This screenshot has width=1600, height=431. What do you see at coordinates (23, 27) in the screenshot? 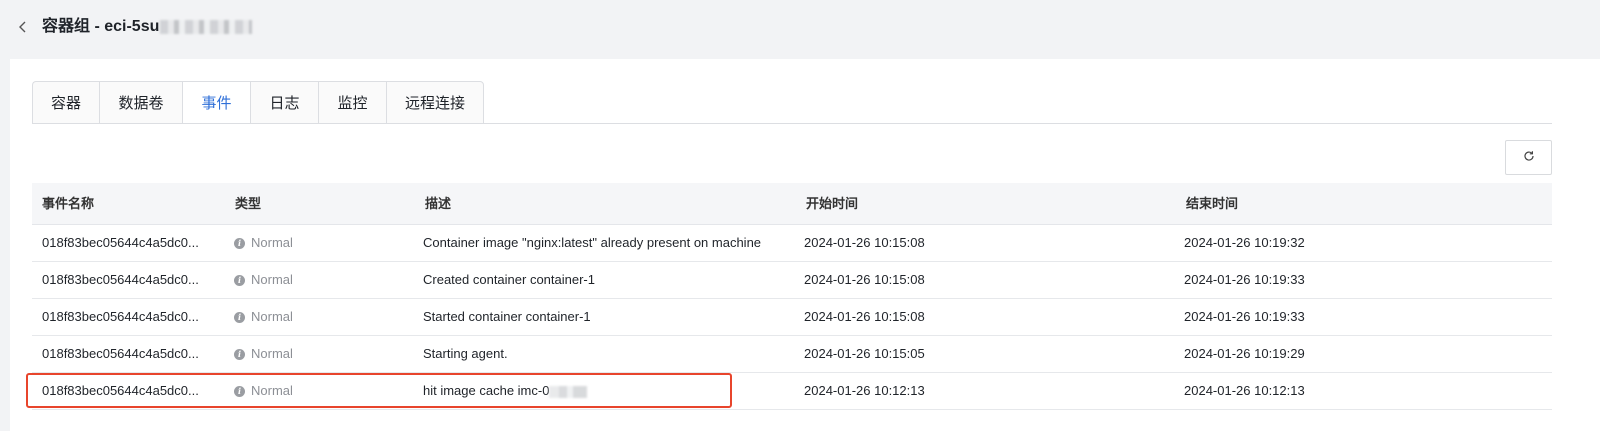
I see `back-arrow-icon` at bounding box center [23, 27].